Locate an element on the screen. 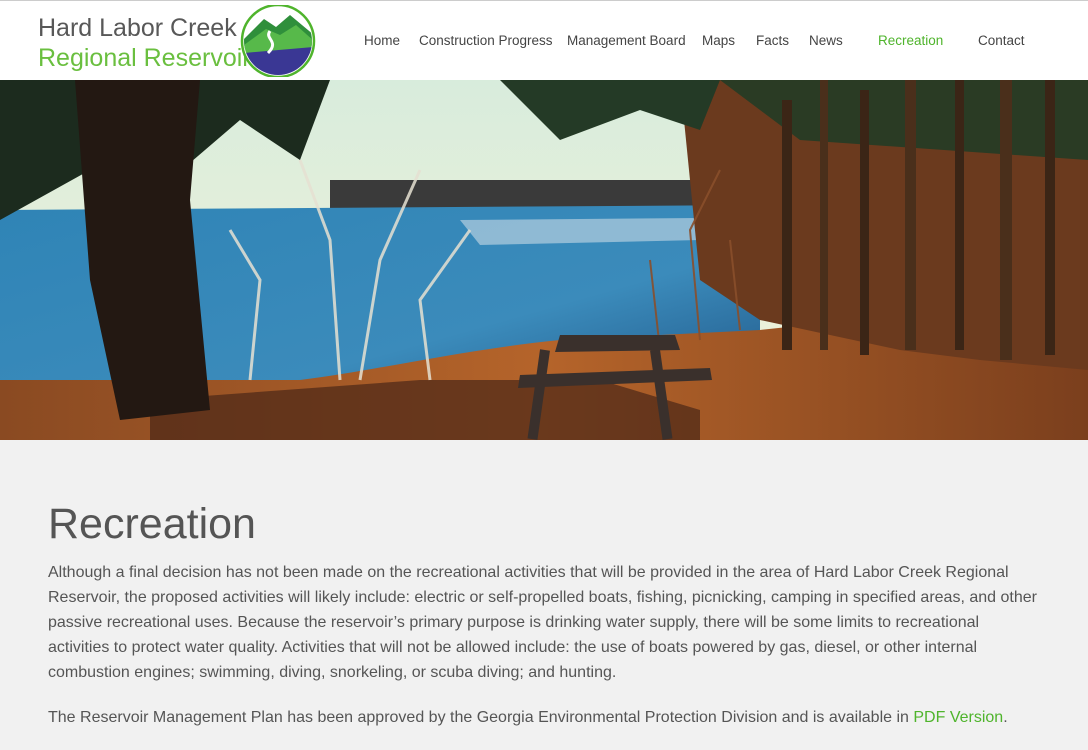 Image resolution: width=1088 pixels, height=750 pixels. pdf-version-link: PDF Version is located at coordinates (958, 717).